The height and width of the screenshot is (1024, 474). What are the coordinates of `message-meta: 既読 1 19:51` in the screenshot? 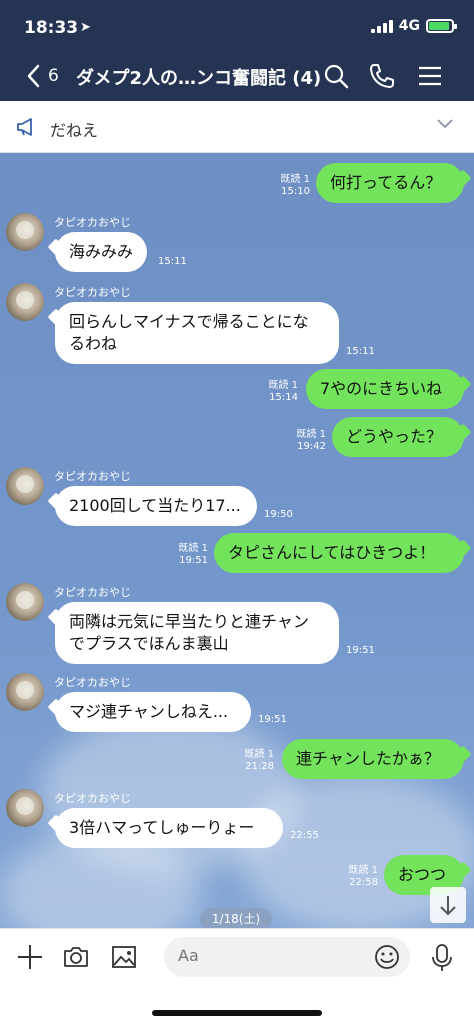 It's located at (193, 555).